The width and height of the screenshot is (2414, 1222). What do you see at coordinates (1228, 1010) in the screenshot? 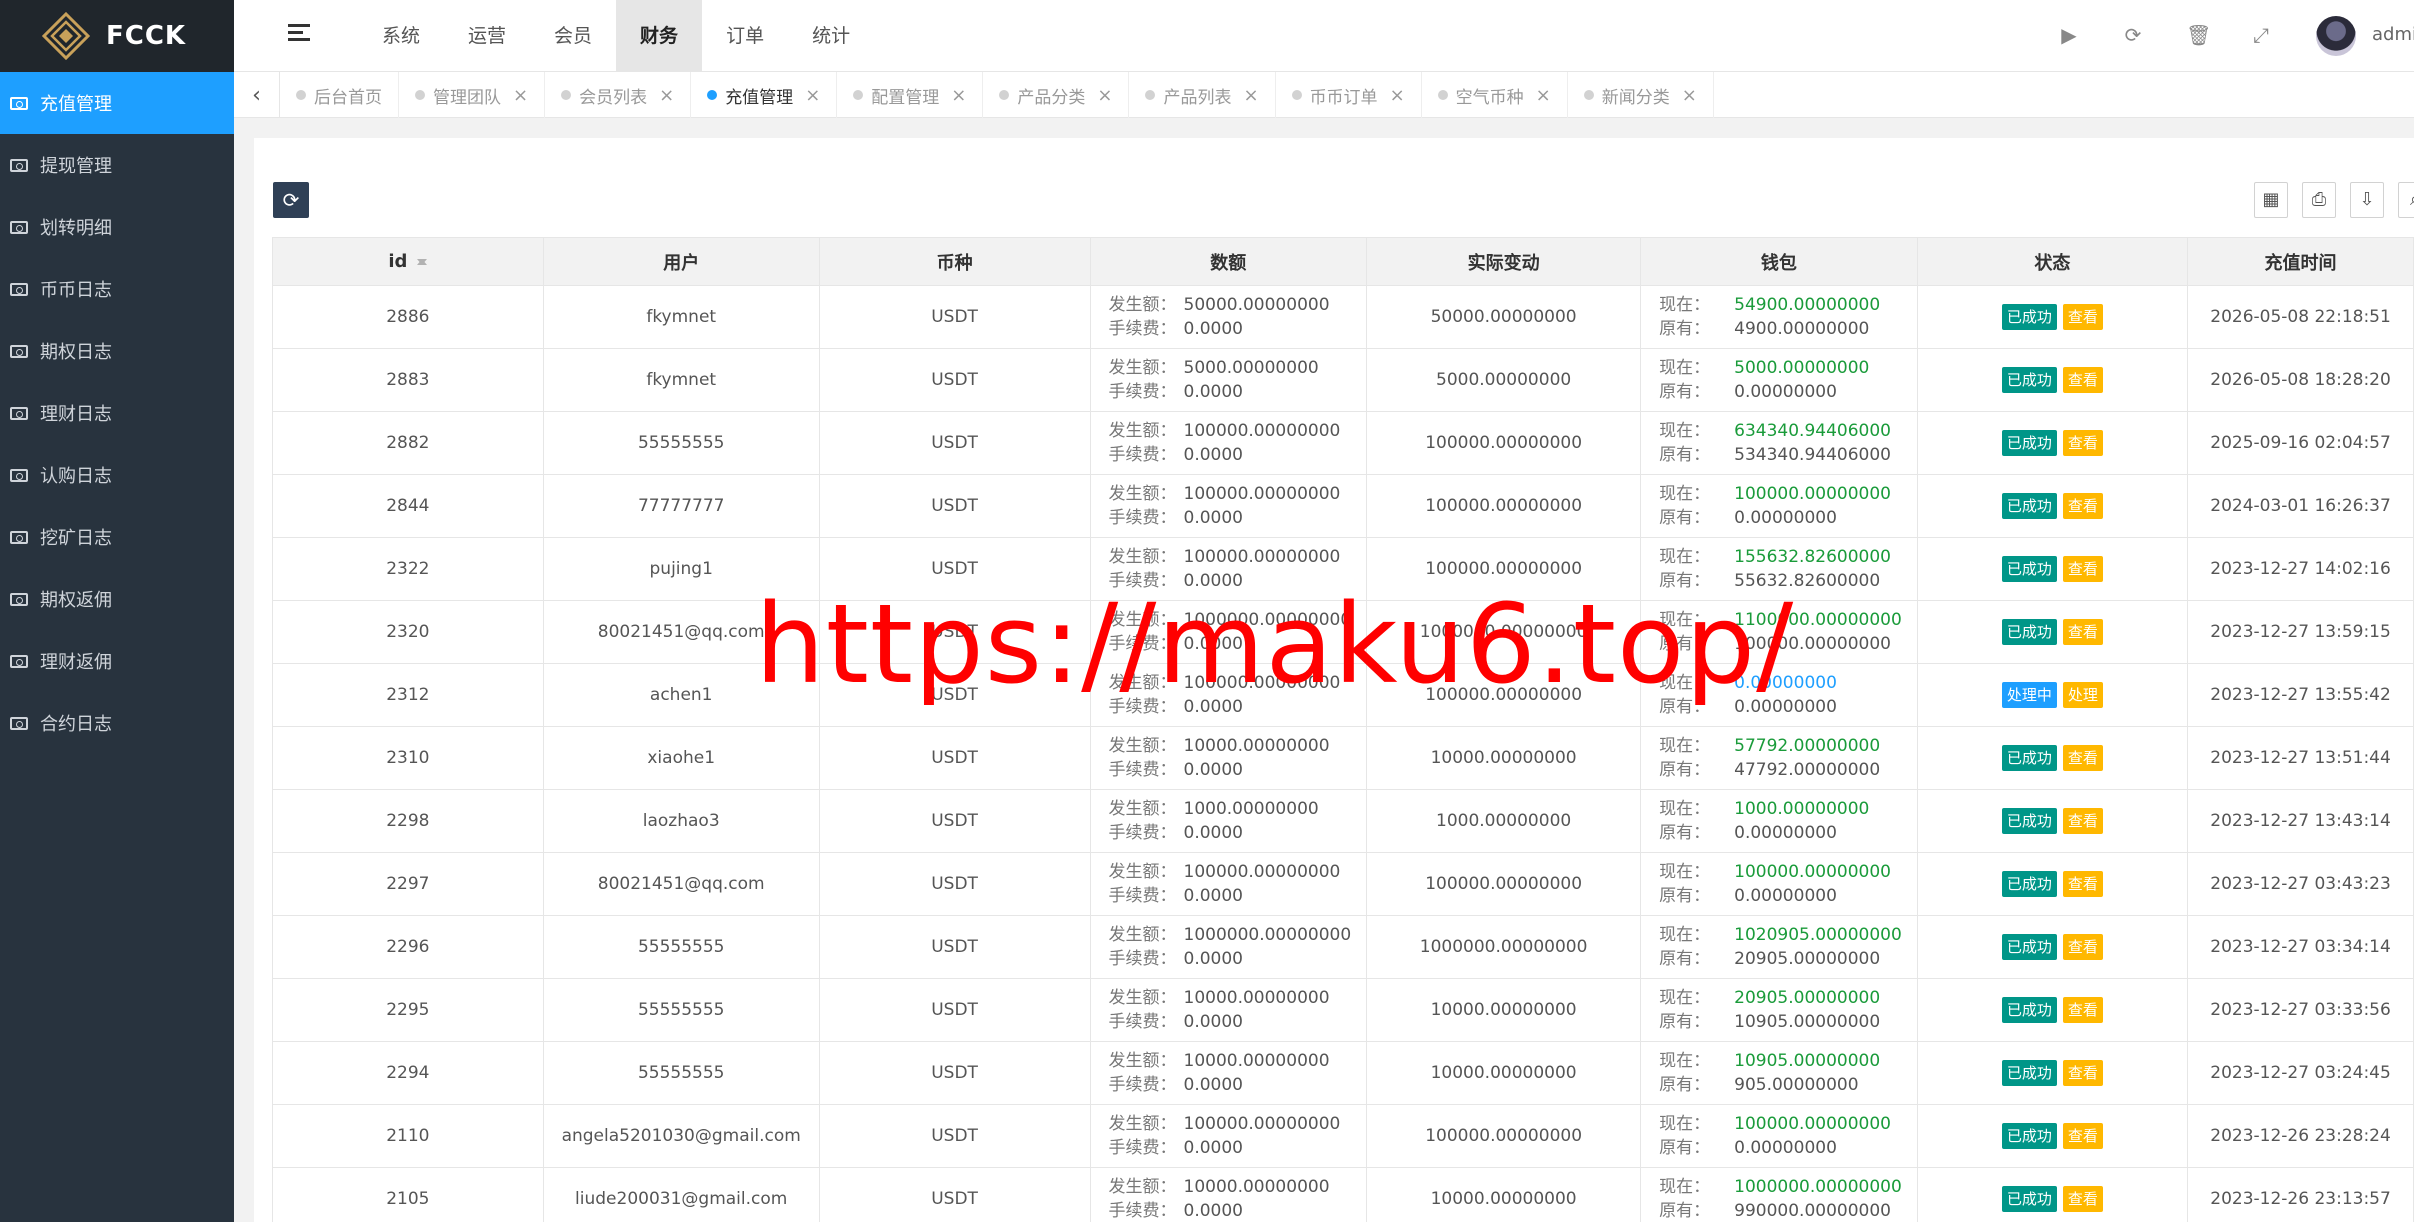
I see `cell-amount: 发生额： 10000.00000000 手续费： 0.0000` at bounding box center [1228, 1010].